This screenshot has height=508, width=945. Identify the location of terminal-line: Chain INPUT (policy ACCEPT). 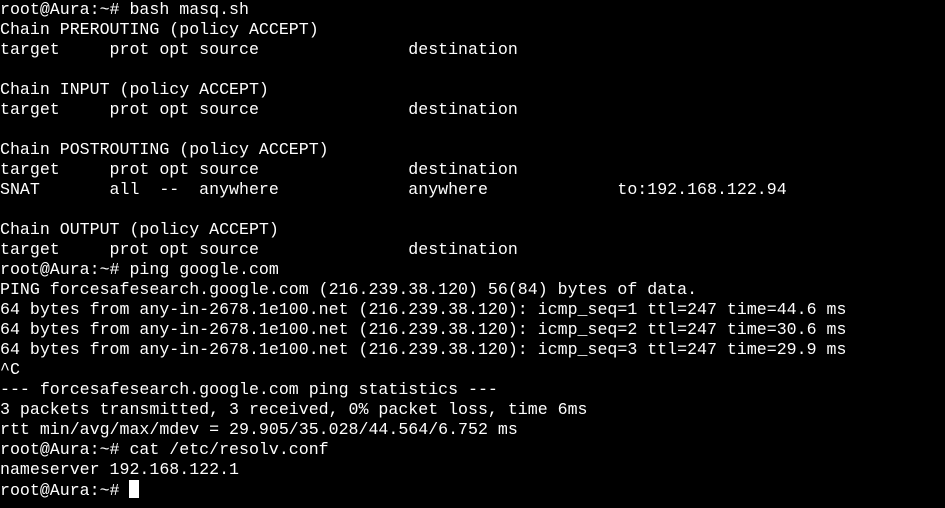
(134, 89).